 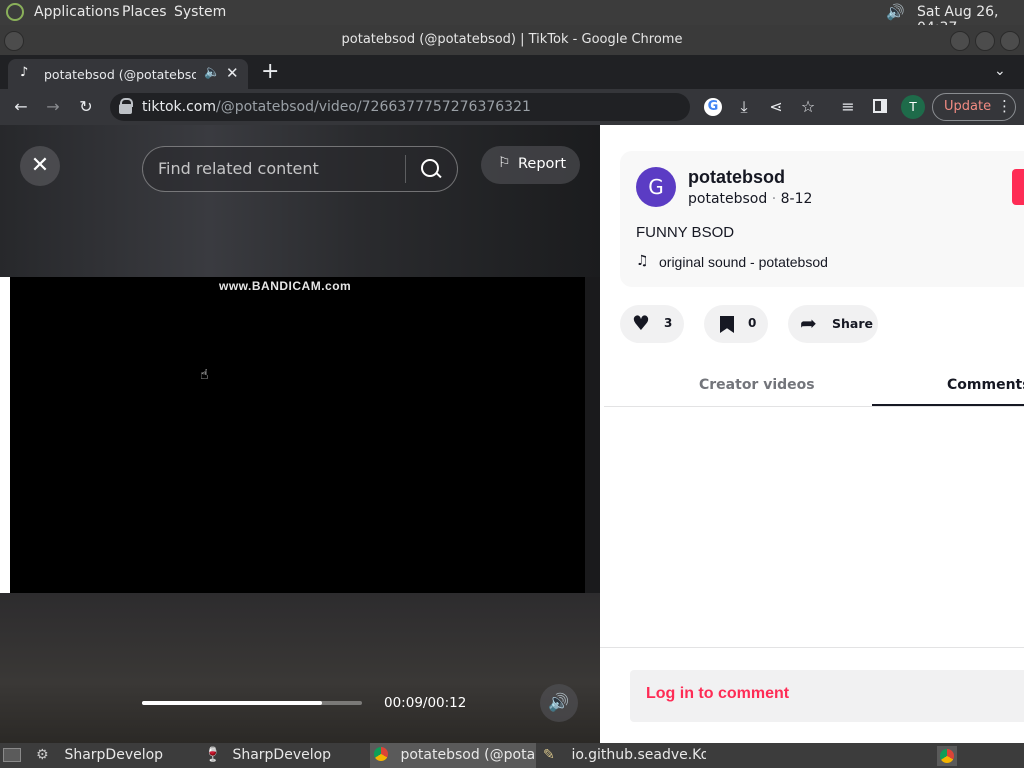 I want to click on related-search-box: Find related content, so click(x=300, y=169).